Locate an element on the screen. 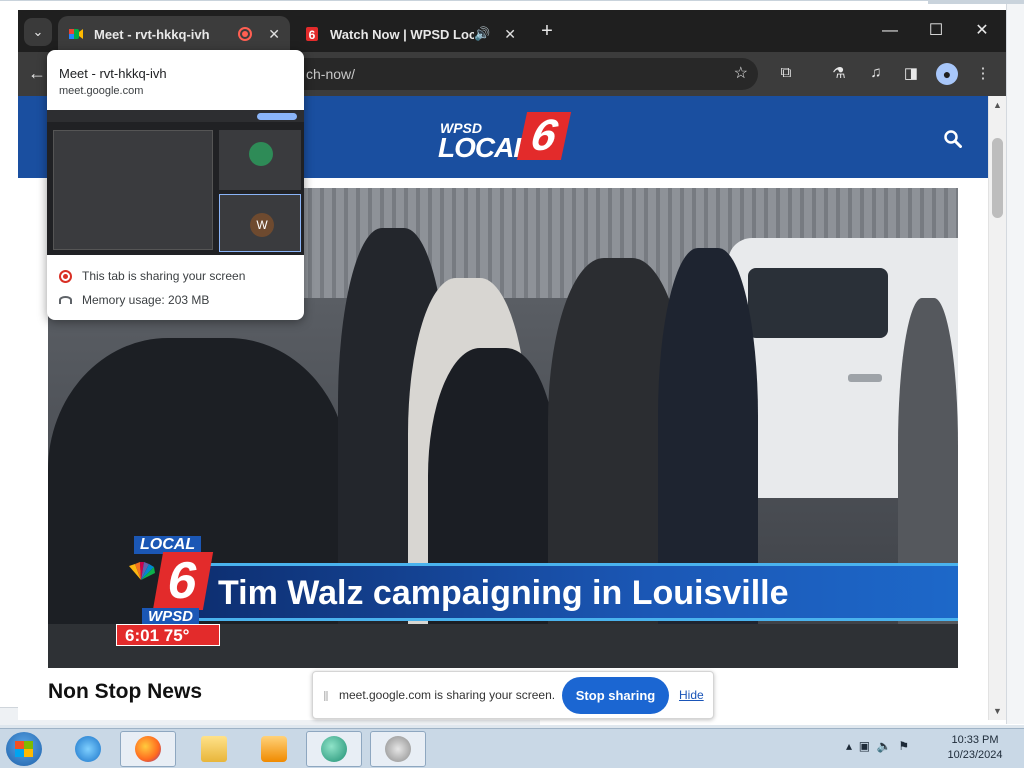 Image resolution: width=1024 pixels, height=768 pixels. windows-logo-icon-lower is located at coordinates (24, 753).